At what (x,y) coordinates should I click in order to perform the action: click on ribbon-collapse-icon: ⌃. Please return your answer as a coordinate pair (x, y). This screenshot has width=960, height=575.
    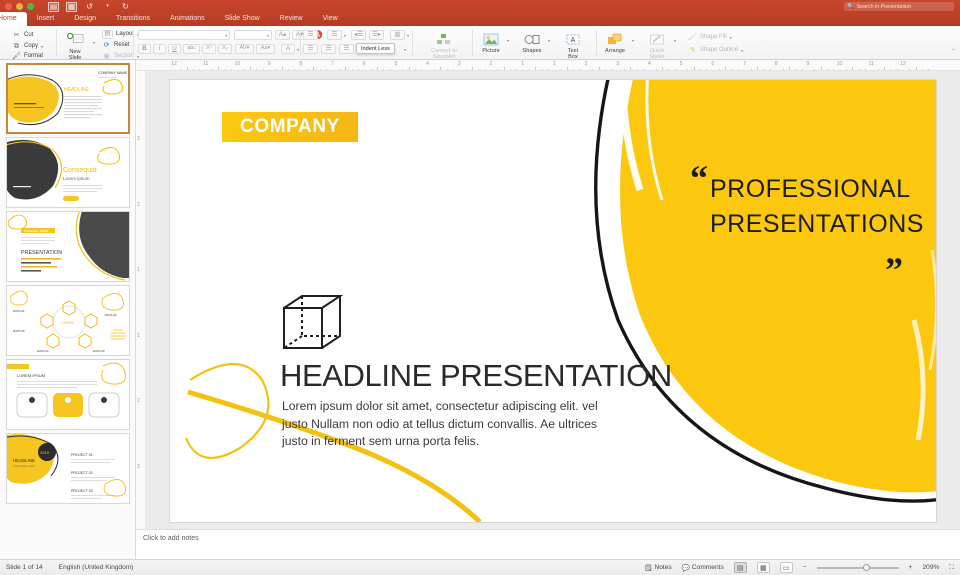
    Looking at the image, I should click on (953, 51).